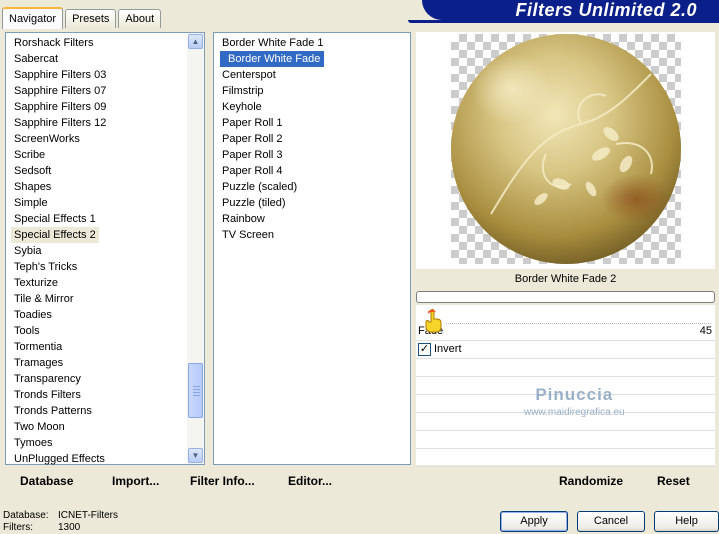 This screenshot has height=534, width=719. What do you see at coordinates (96, 347) in the screenshot?
I see `category-item: Tormentia` at bounding box center [96, 347].